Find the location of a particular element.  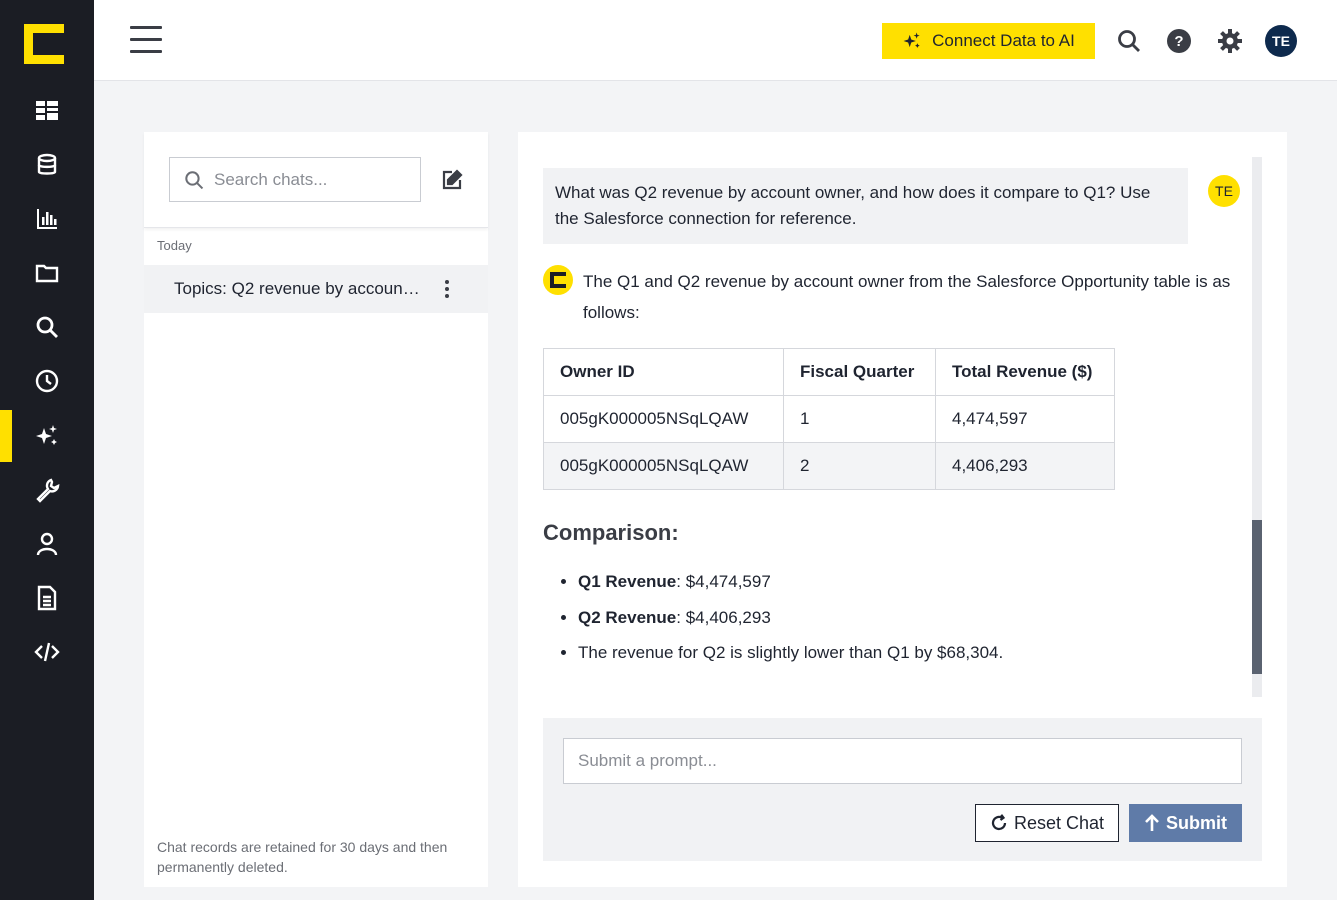

chat-history-item: Topics: Q2 revenue by account owner is located at coordinates (316, 289).